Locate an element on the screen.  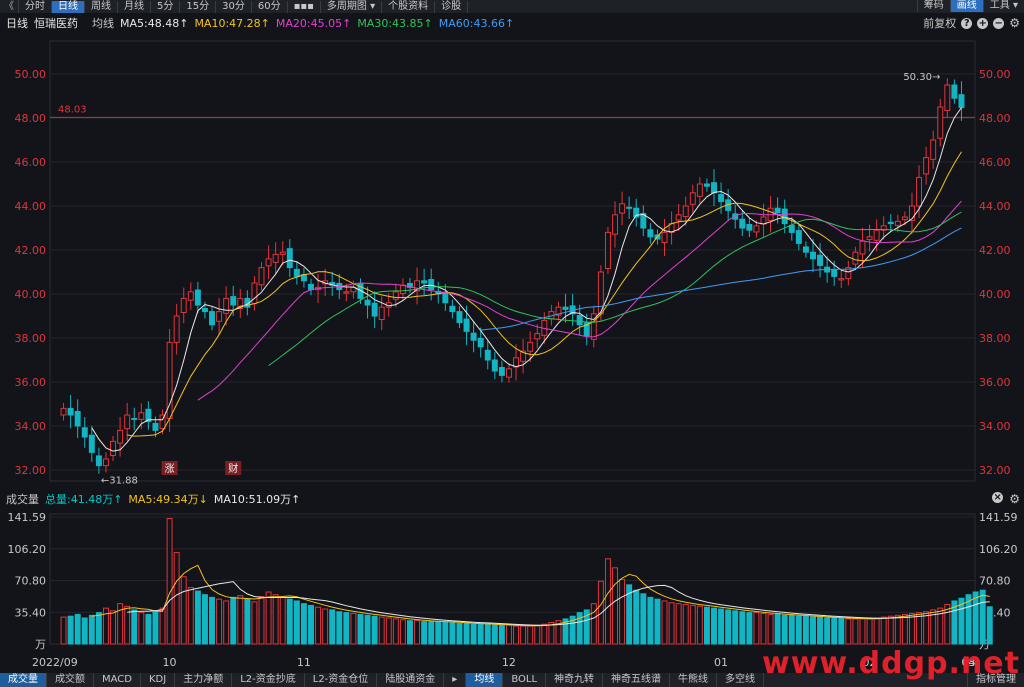
indicator-tab-7: 陆股通资金 is located at coordinates (411, 680).